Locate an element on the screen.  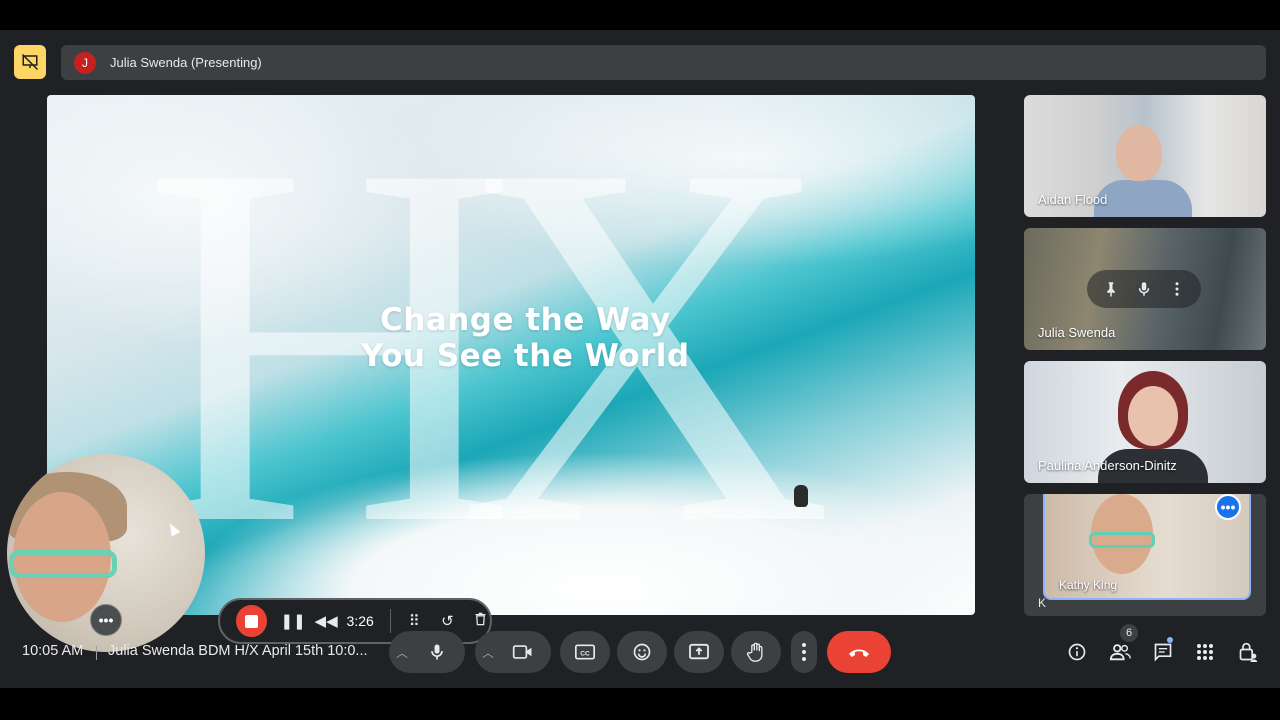
chat-button is located at coordinates (1163, 652).